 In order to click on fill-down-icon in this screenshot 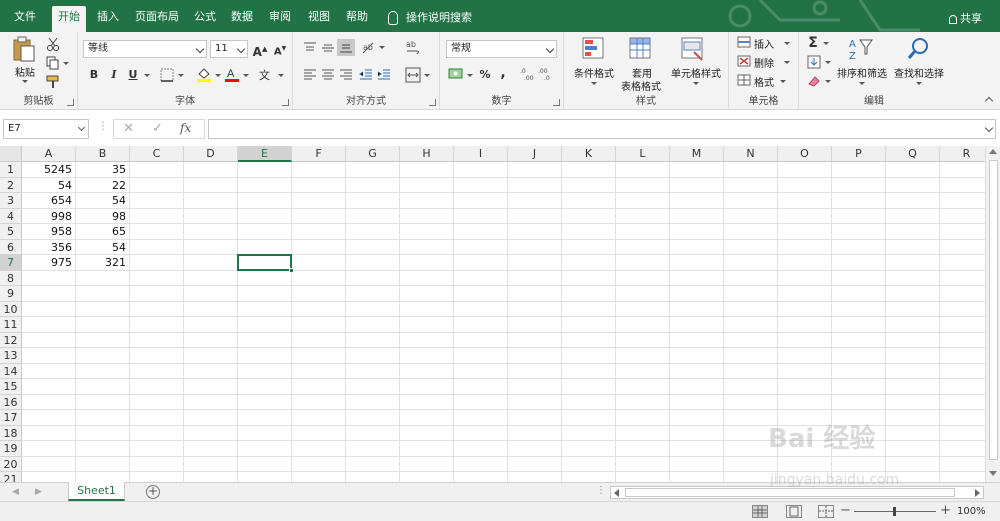, I will do `click(814, 62)`.